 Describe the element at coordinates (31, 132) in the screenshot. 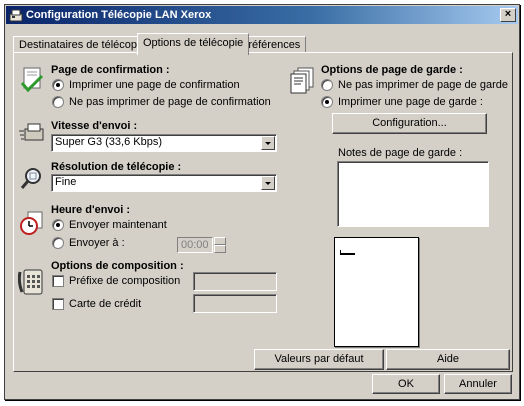

I see `fax-speed-icon` at that location.